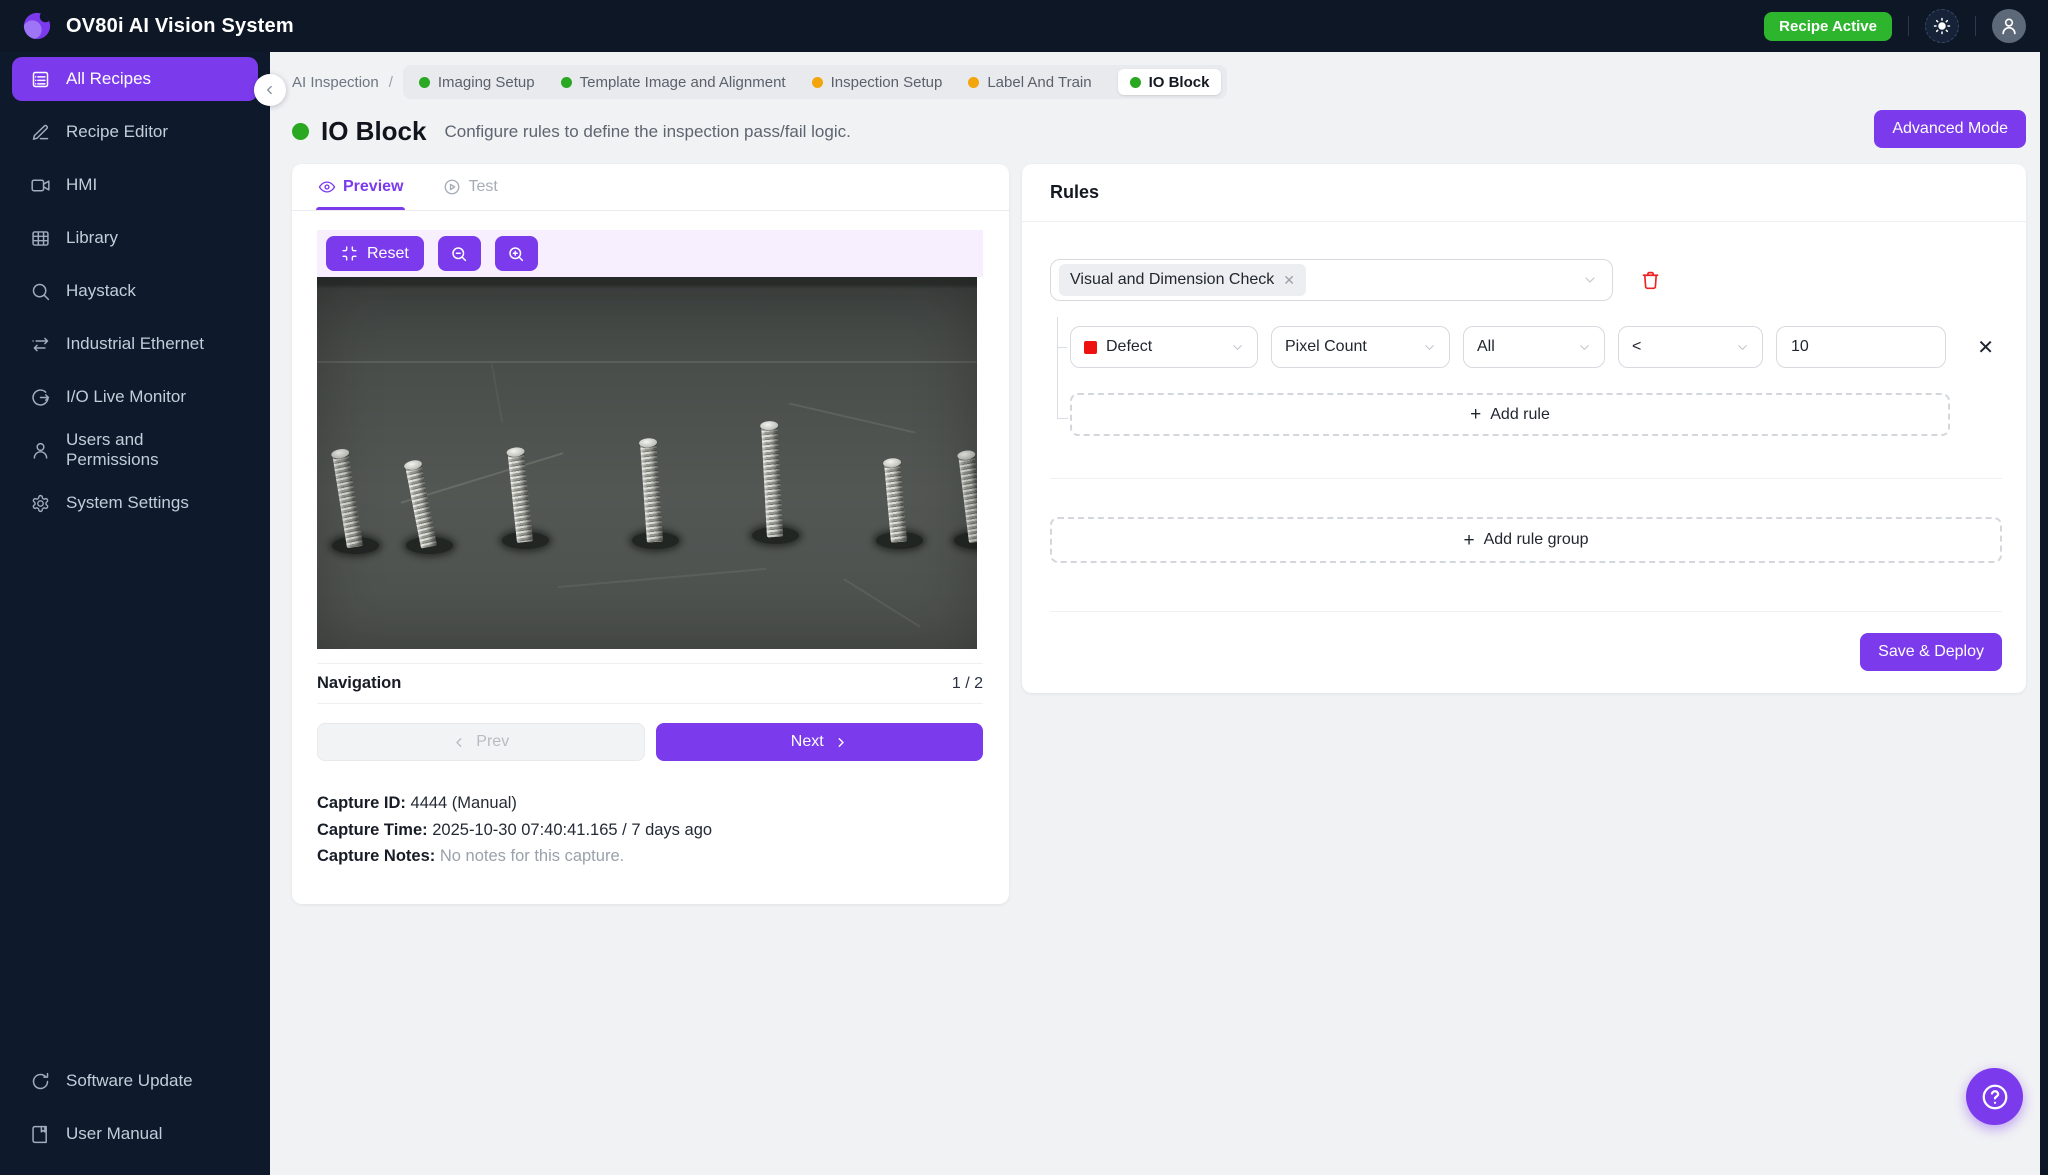 The height and width of the screenshot is (1175, 2048). Describe the element at coordinates (1164, 347) in the screenshot. I see `rule-class-select: Defect` at that location.